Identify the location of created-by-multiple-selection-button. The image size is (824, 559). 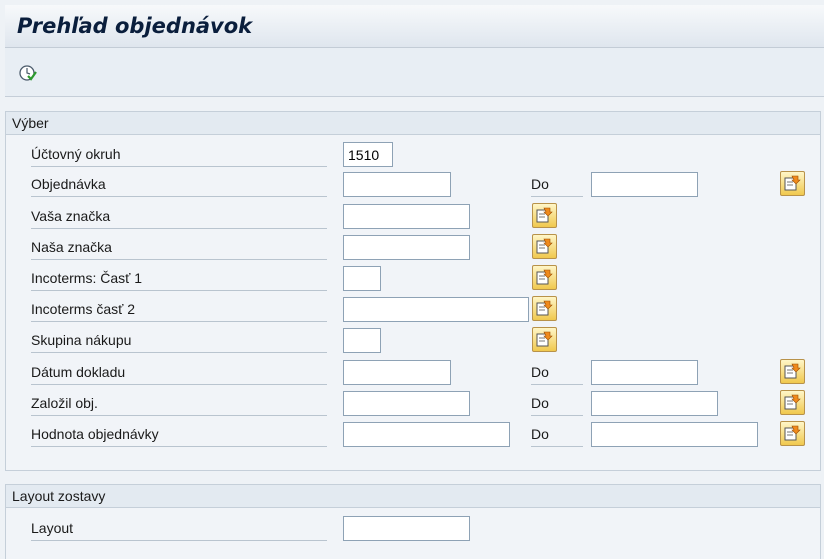
(792, 402).